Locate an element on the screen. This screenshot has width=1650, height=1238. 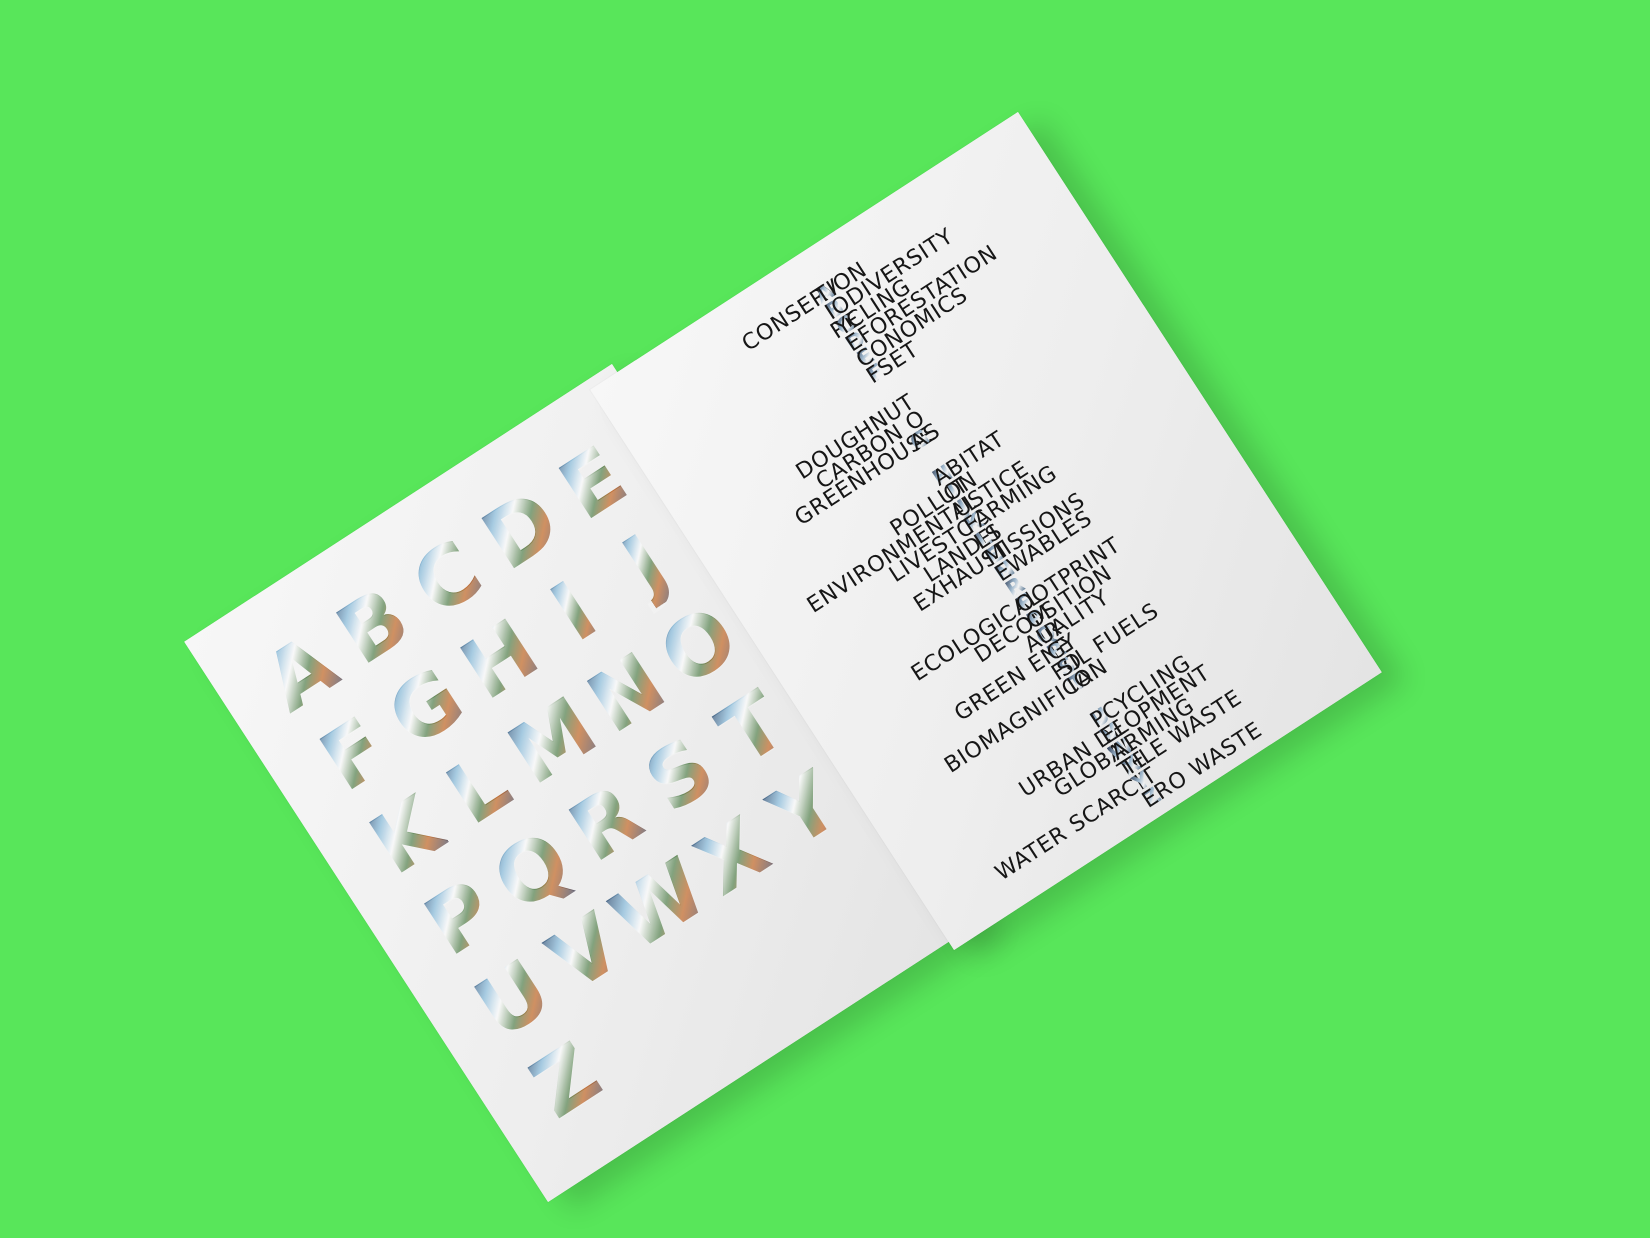
alphabet-letter: L is located at coordinates (479, 789).